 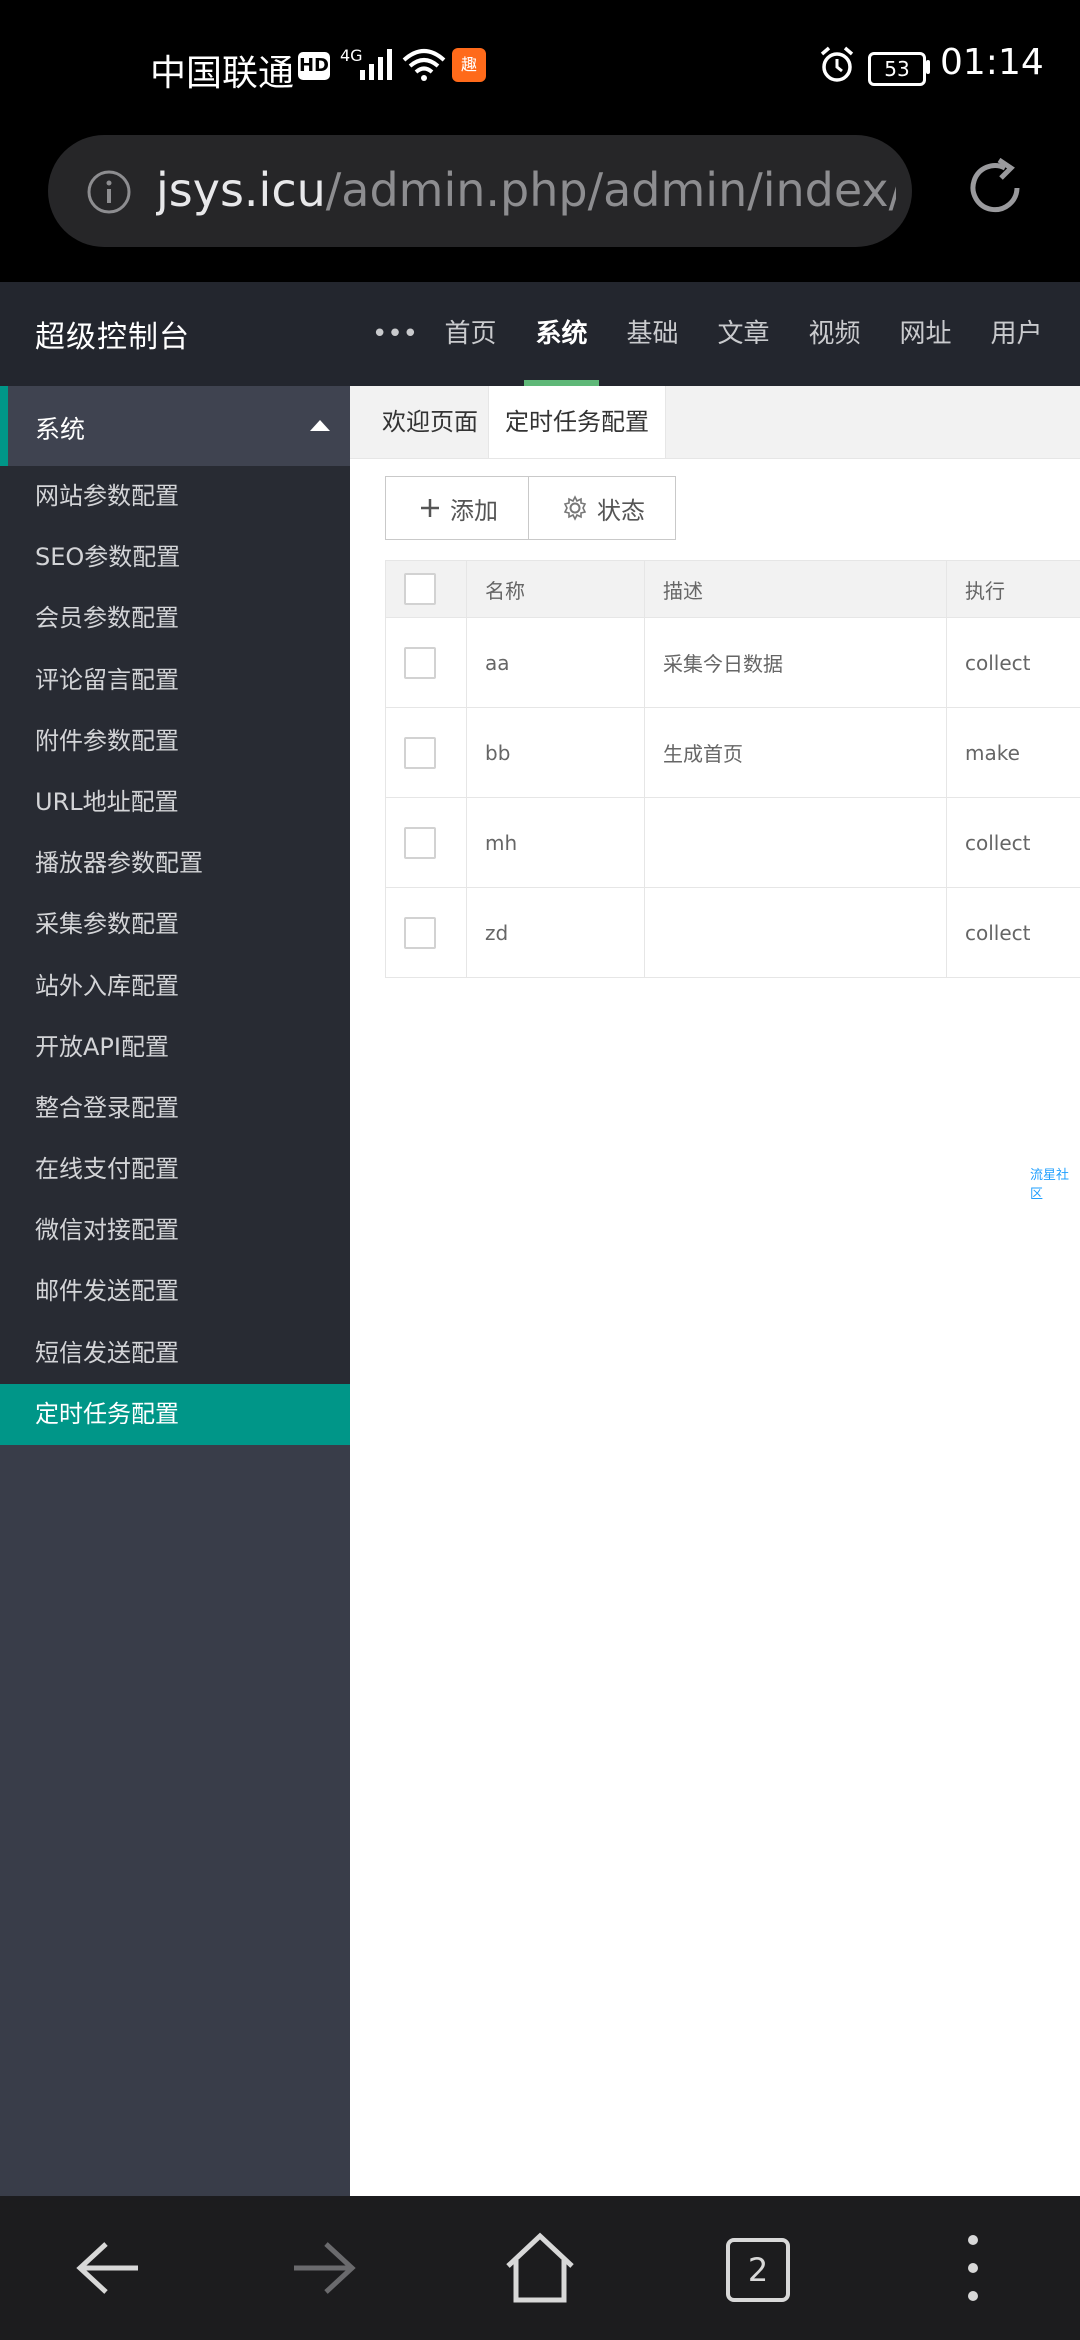 I want to click on add-button-label: 添加, so click(x=474, y=510).